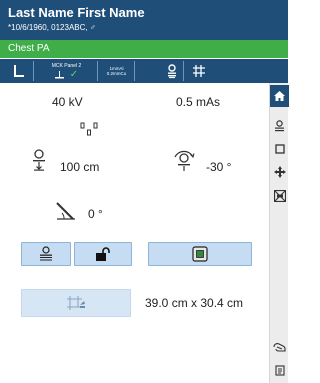 This screenshot has height=383, width=320. I want to click on tube-detector-tracking-button, so click(46, 254).